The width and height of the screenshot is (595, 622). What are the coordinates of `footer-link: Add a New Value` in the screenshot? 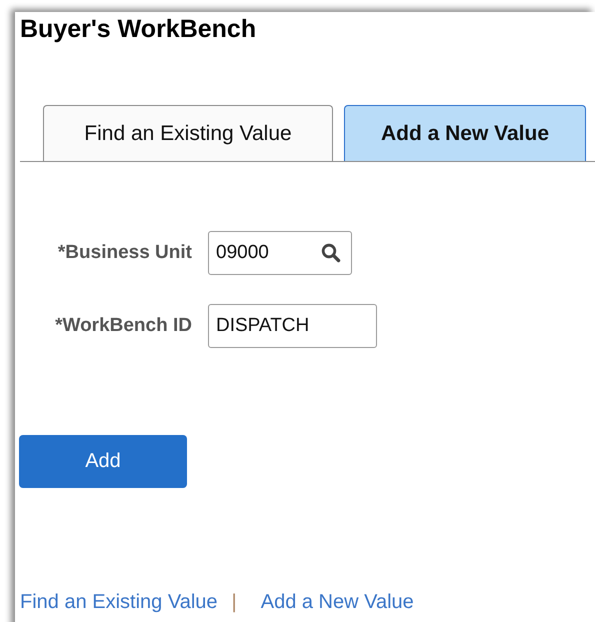 It's located at (337, 602).